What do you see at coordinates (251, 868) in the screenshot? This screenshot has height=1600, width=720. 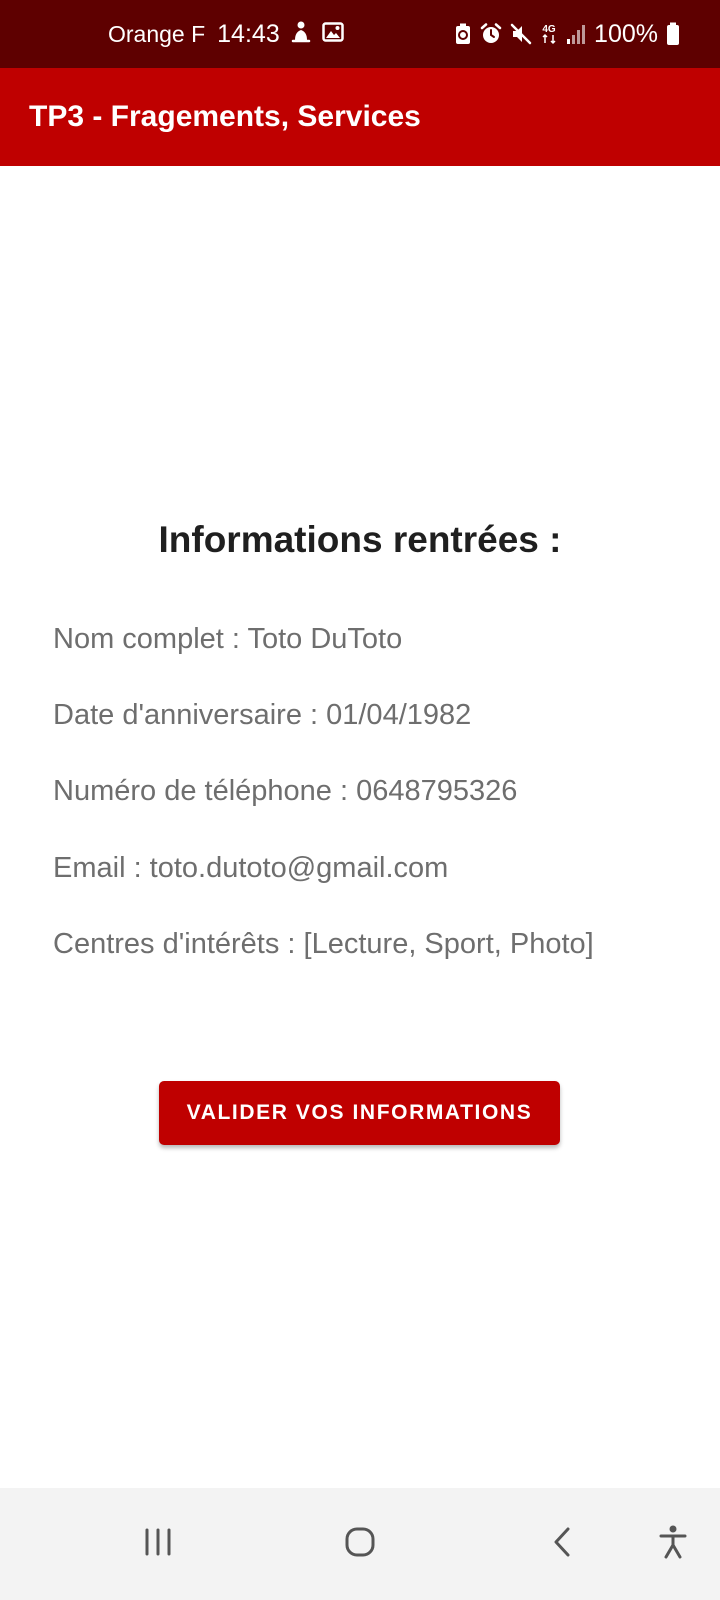 I see `email-text: Email : toto.dutoto@gmail.com` at bounding box center [251, 868].